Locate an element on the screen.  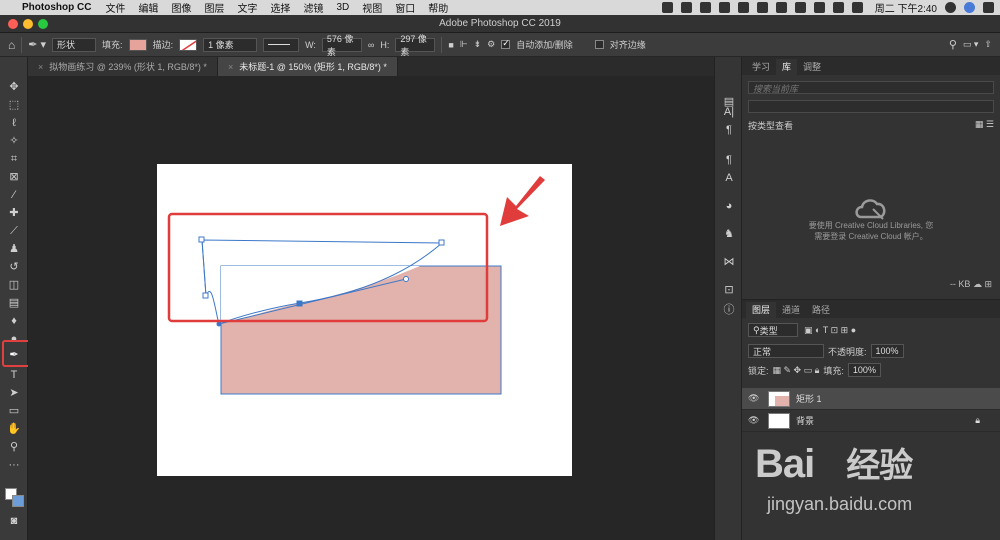
paragraph-styles-icon: ¶ is located at coordinates (729, 160).